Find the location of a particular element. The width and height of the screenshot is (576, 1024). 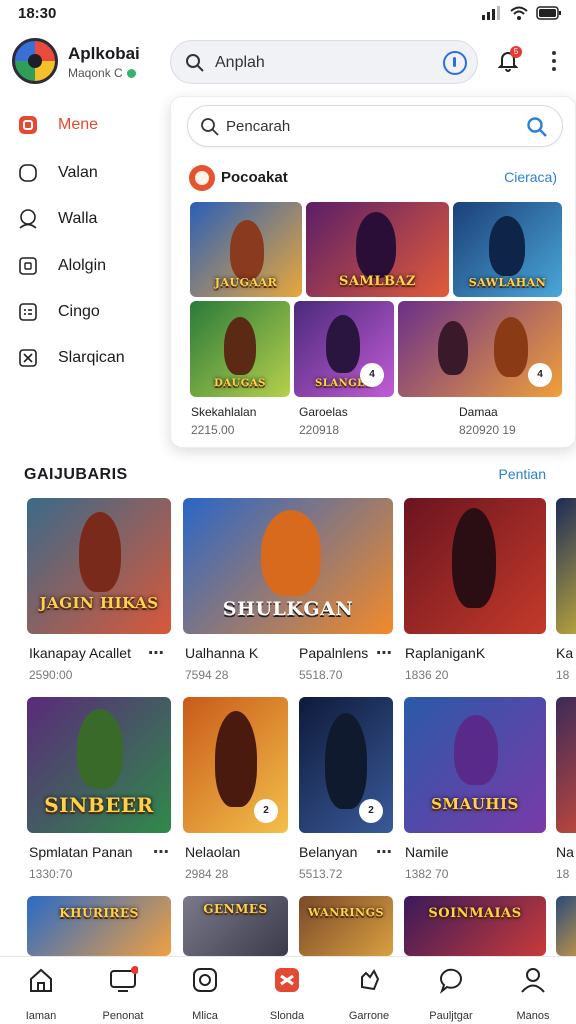

avatar is located at coordinates (35, 61).